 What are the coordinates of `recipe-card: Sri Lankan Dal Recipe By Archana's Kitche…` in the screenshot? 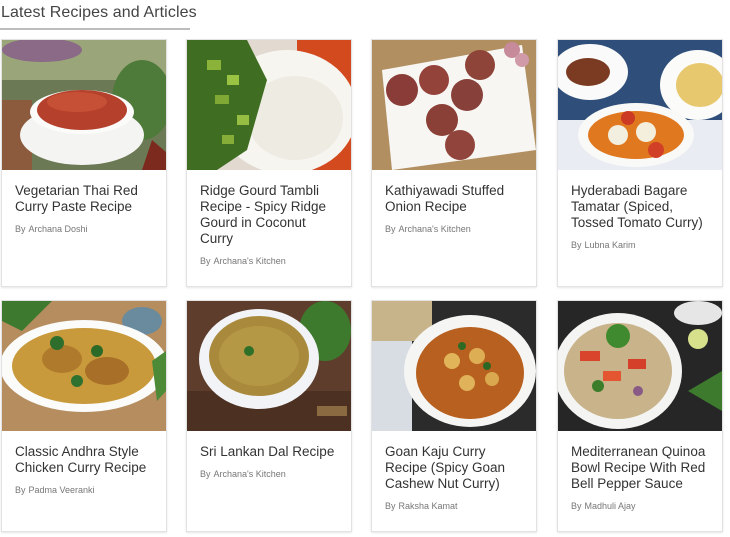 It's located at (269, 416).